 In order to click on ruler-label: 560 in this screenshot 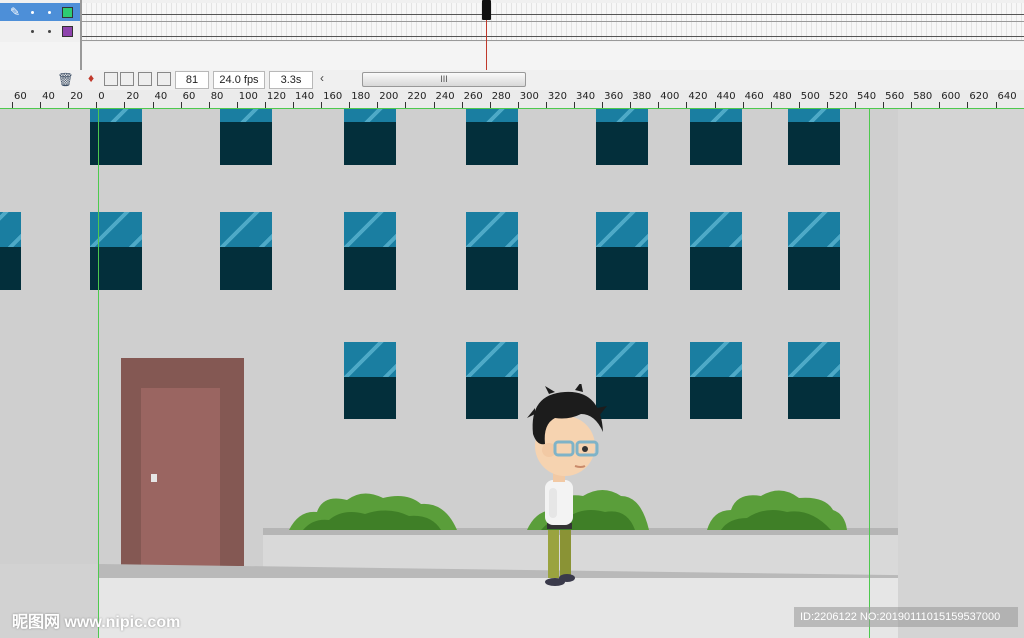, I will do `click(895, 96)`.